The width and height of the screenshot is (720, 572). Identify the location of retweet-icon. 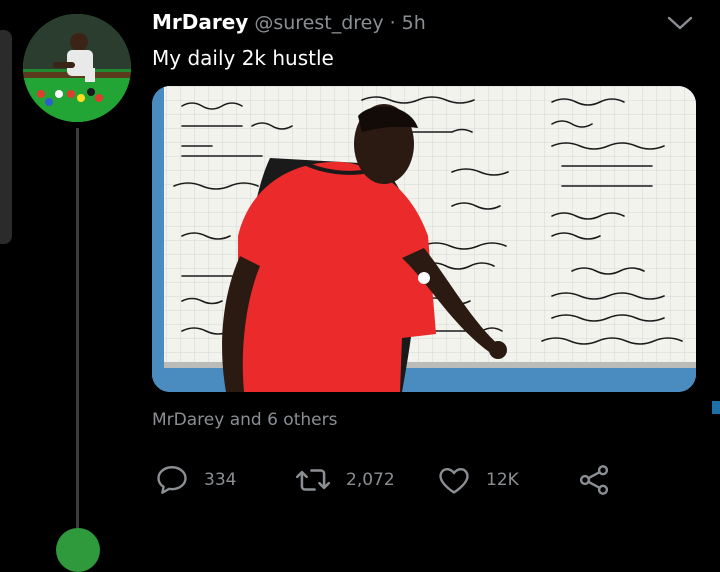
(313, 480).